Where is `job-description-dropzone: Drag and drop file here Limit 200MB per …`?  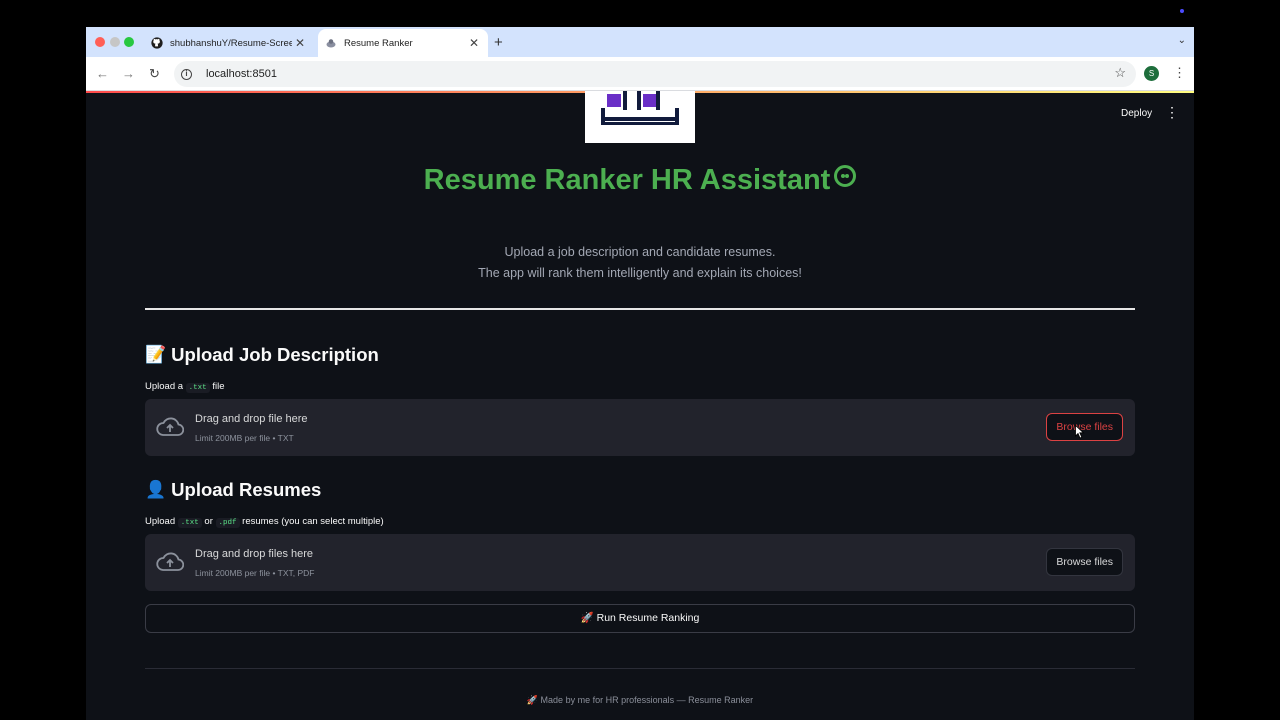
job-description-dropzone: Drag and drop file here Limit 200MB per … is located at coordinates (640, 427).